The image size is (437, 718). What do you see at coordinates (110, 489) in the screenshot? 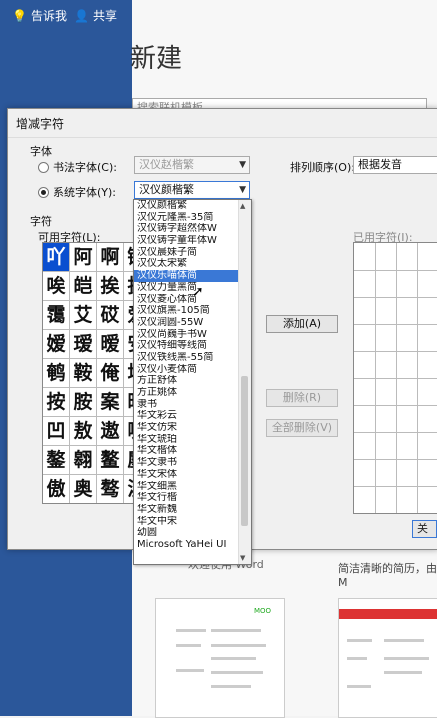
I see `char-cell: 骜` at bounding box center [110, 489].